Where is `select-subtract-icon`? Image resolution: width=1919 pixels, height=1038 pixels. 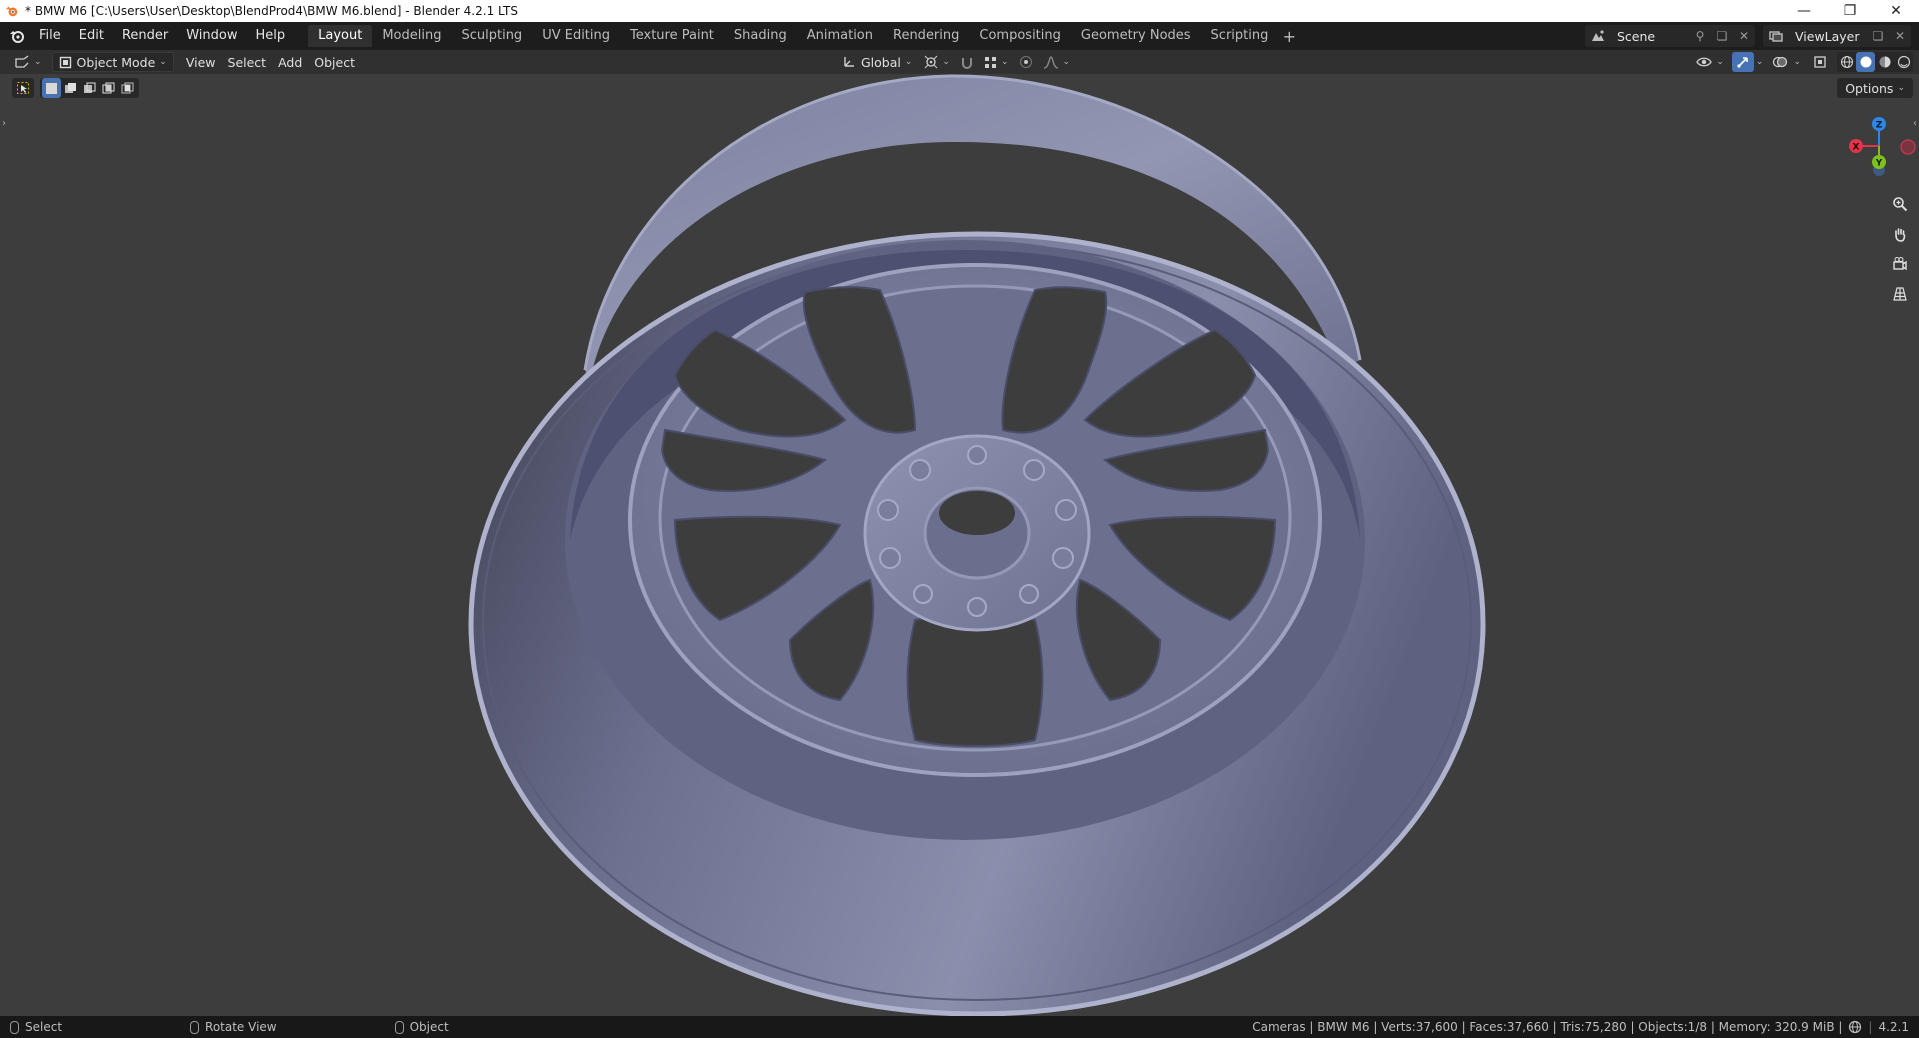
select-subtract-icon is located at coordinates (89, 88).